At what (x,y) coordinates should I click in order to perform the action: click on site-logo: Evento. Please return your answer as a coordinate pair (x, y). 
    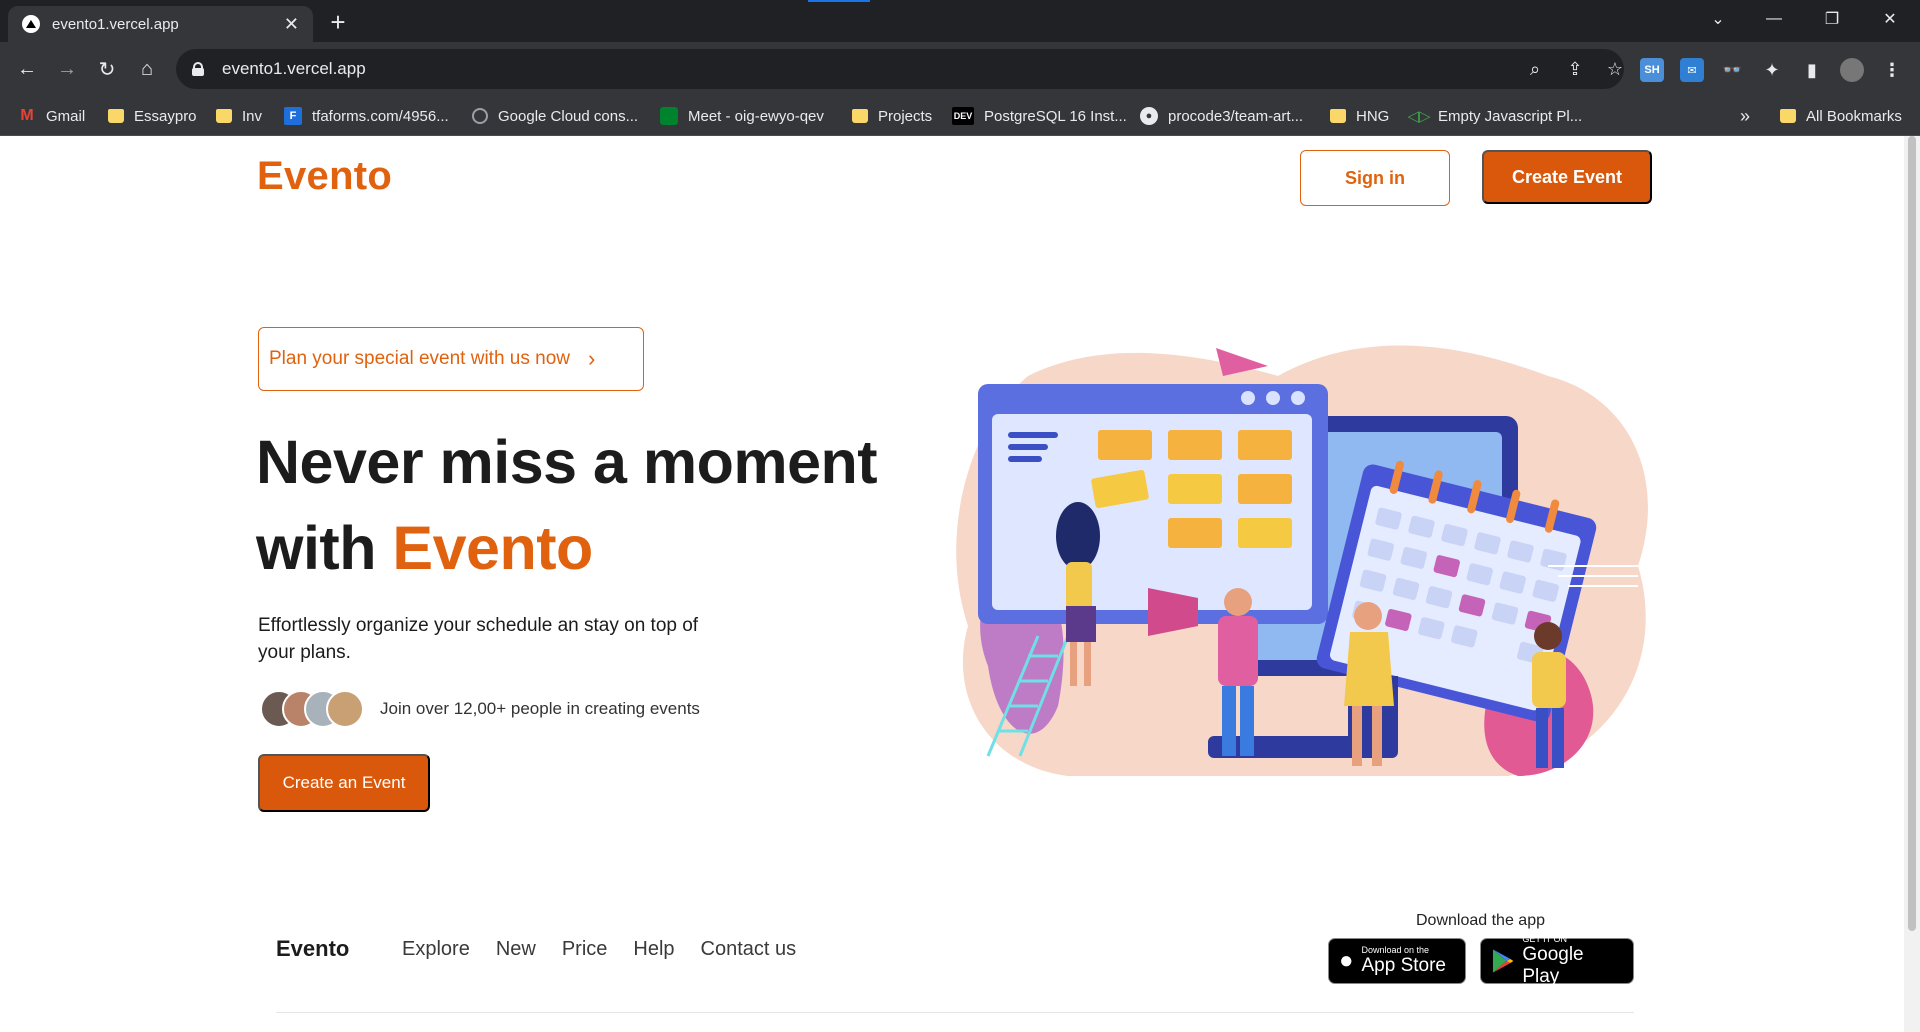
    Looking at the image, I should click on (324, 176).